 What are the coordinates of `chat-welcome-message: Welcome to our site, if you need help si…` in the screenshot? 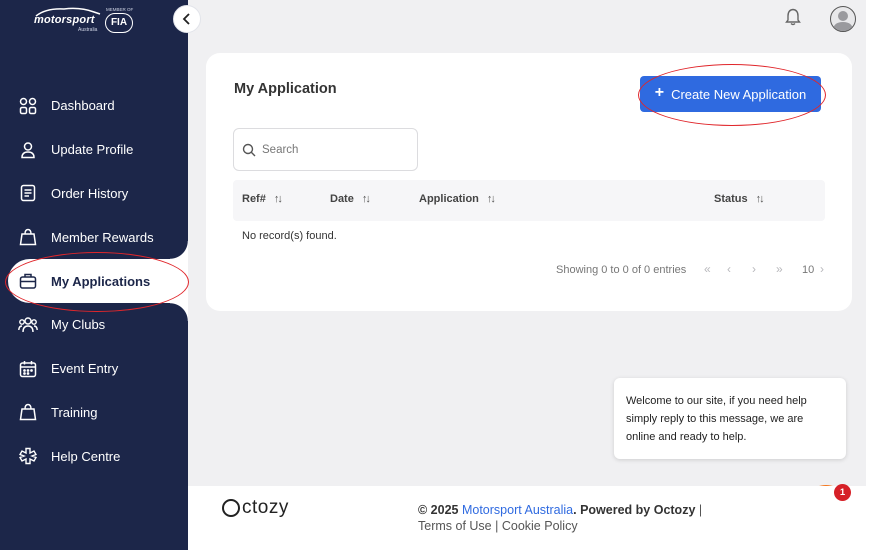 It's located at (730, 418).